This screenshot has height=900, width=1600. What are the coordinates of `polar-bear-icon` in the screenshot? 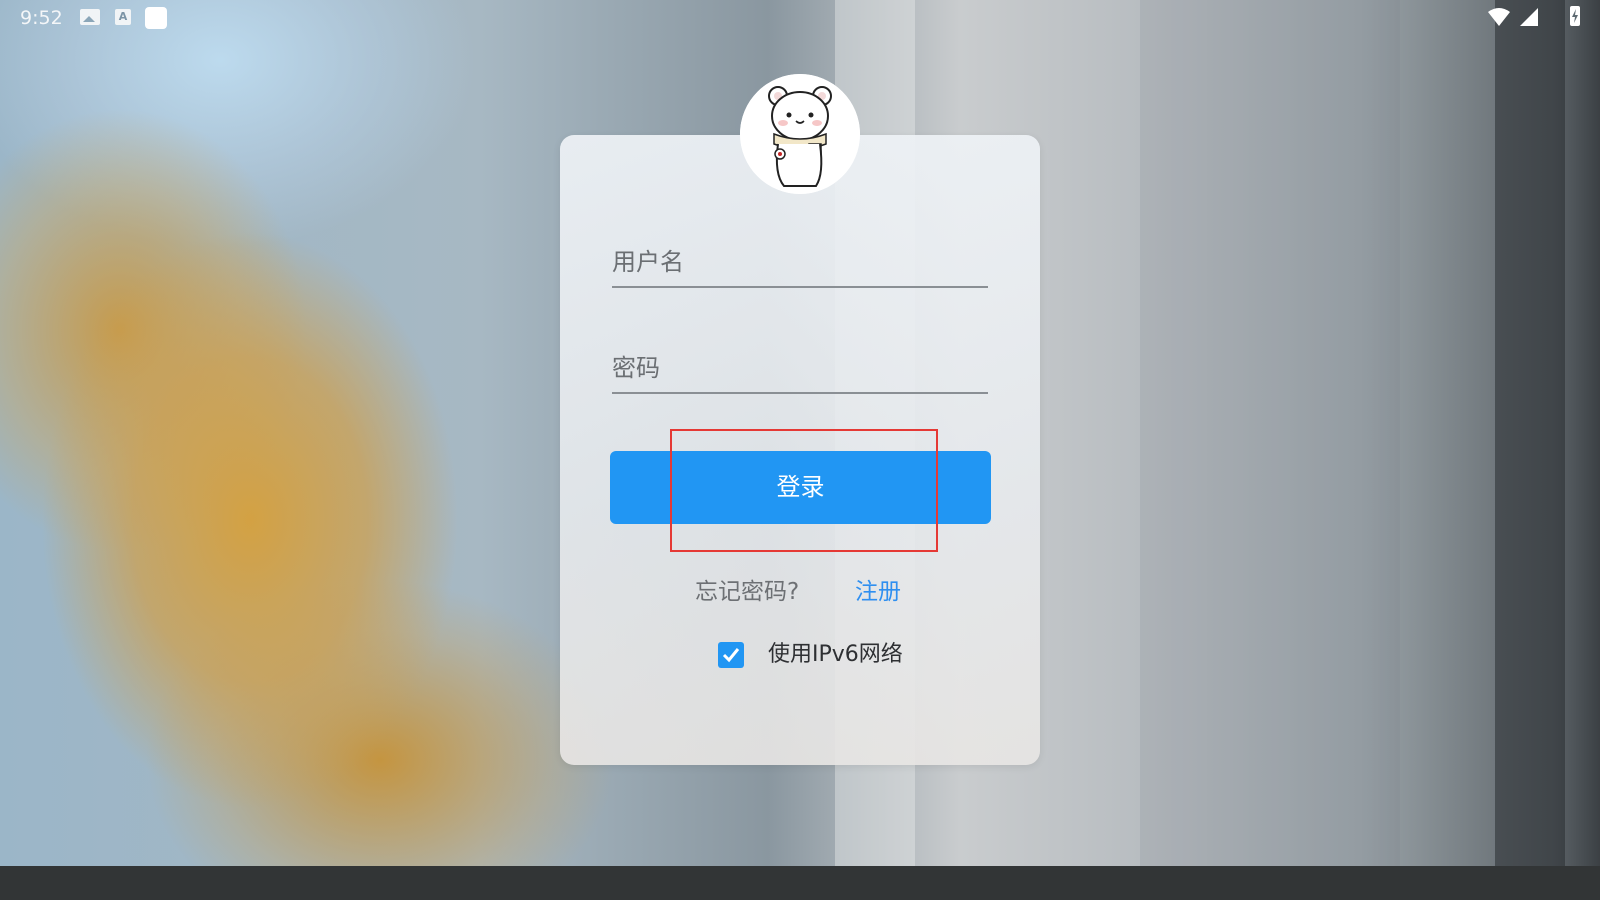 It's located at (800, 134).